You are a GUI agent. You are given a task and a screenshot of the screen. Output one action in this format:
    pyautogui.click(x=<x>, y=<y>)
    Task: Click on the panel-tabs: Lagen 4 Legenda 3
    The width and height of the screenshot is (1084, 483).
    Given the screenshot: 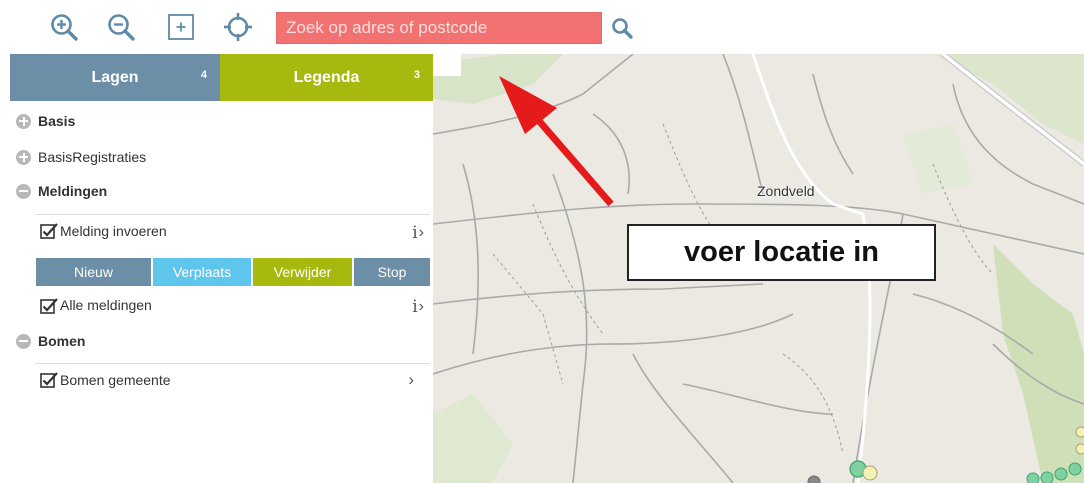 What is the action you would take?
    pyautogui.click(x=221, y=77)
    